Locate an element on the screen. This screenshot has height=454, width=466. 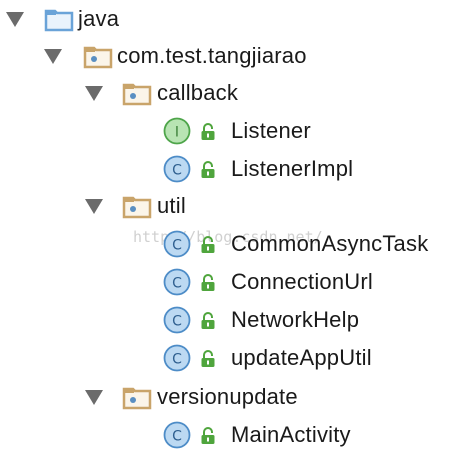
node-label: updateAppUtil is located at coordinates (301, 357).